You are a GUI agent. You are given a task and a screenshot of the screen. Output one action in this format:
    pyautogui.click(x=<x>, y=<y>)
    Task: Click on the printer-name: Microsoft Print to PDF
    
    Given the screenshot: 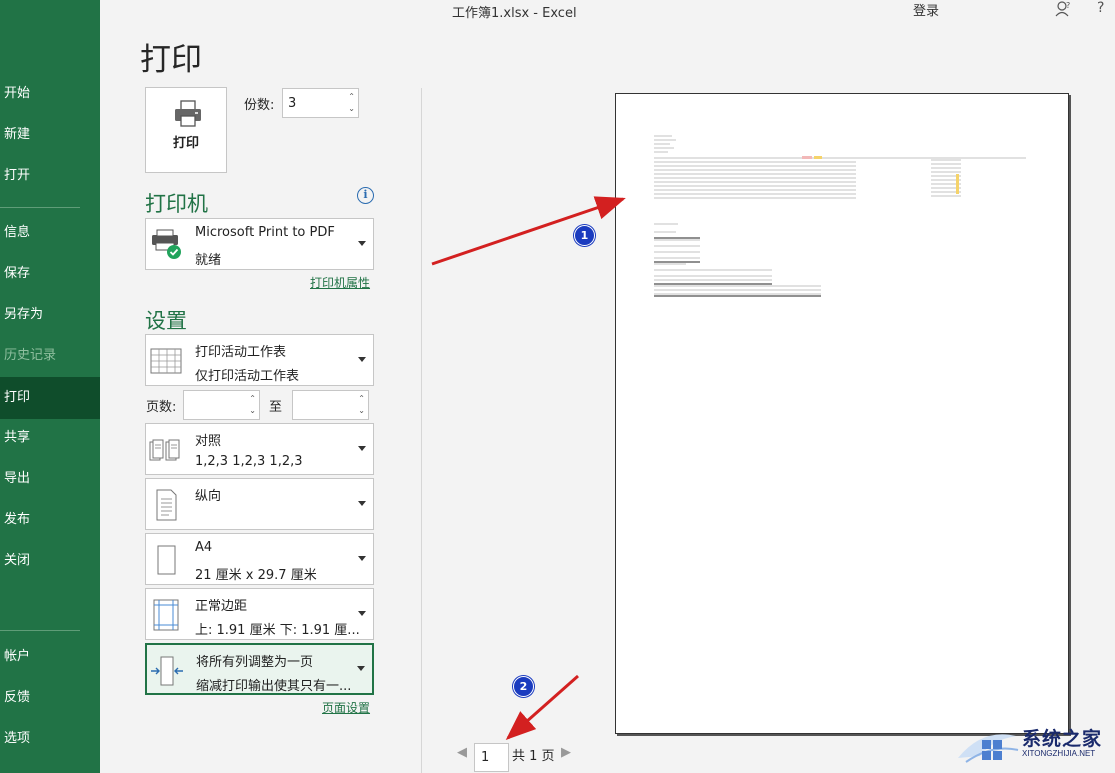 What is the action you would take?
    pyautogui.click(x=265, y=232)
    